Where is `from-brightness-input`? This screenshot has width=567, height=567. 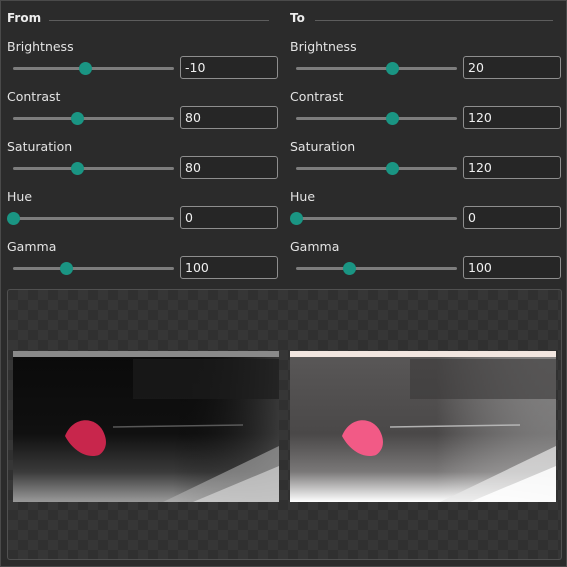 from-brightness-input is located at coordinates (229, 67).